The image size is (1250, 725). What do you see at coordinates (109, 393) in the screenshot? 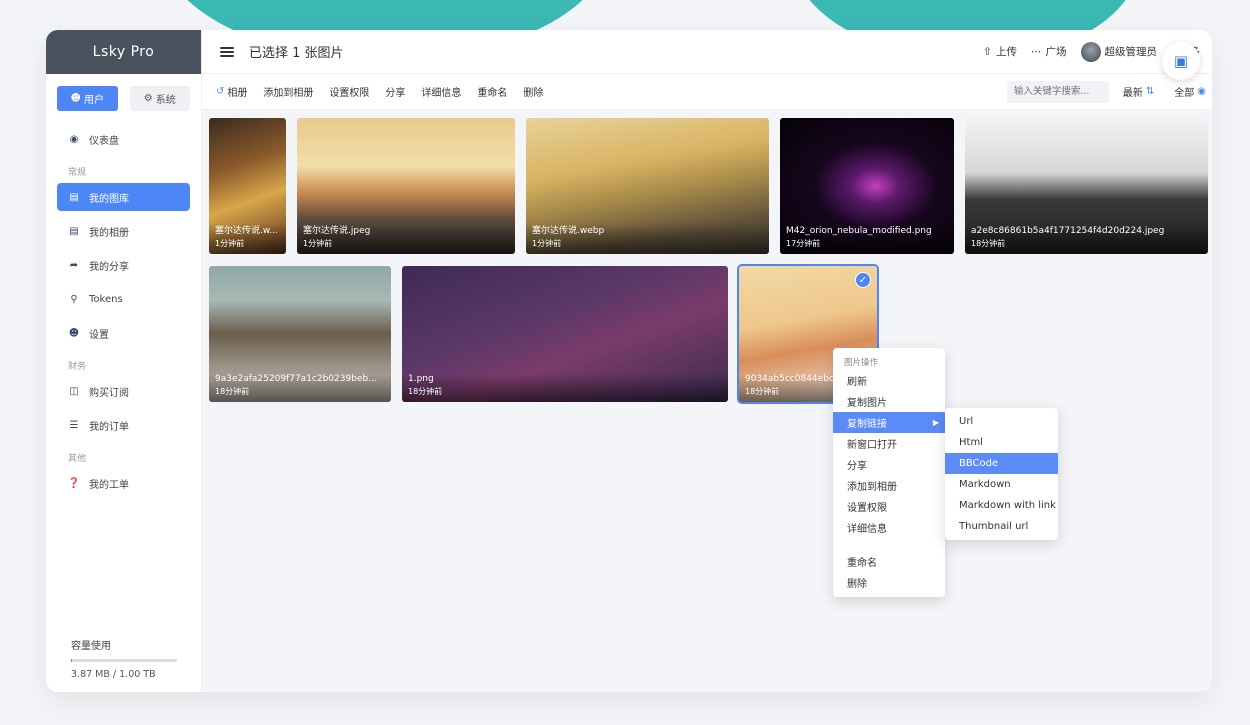
I see `sidebar-item-label: 购买订阅` at bounding box center [109, 393].